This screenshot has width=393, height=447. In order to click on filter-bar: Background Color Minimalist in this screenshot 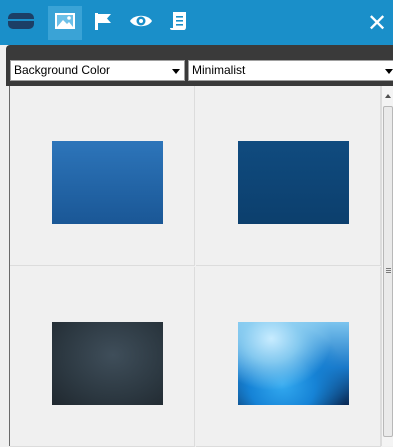, I will do `click(199, 72)`.